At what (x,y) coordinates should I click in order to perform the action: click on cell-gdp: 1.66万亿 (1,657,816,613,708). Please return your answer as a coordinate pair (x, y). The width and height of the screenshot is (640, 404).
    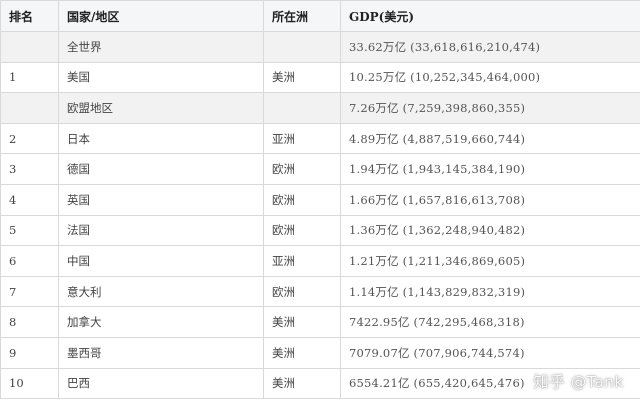
    Looking at the image, I should click on (490, 199).